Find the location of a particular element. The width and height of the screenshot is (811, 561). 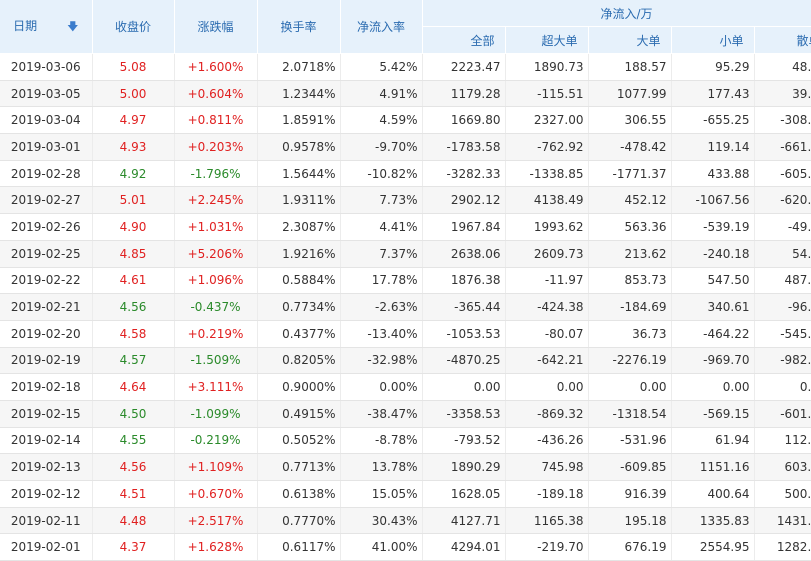

cell-retail: 603.01 is located at coordinates (782, 467).